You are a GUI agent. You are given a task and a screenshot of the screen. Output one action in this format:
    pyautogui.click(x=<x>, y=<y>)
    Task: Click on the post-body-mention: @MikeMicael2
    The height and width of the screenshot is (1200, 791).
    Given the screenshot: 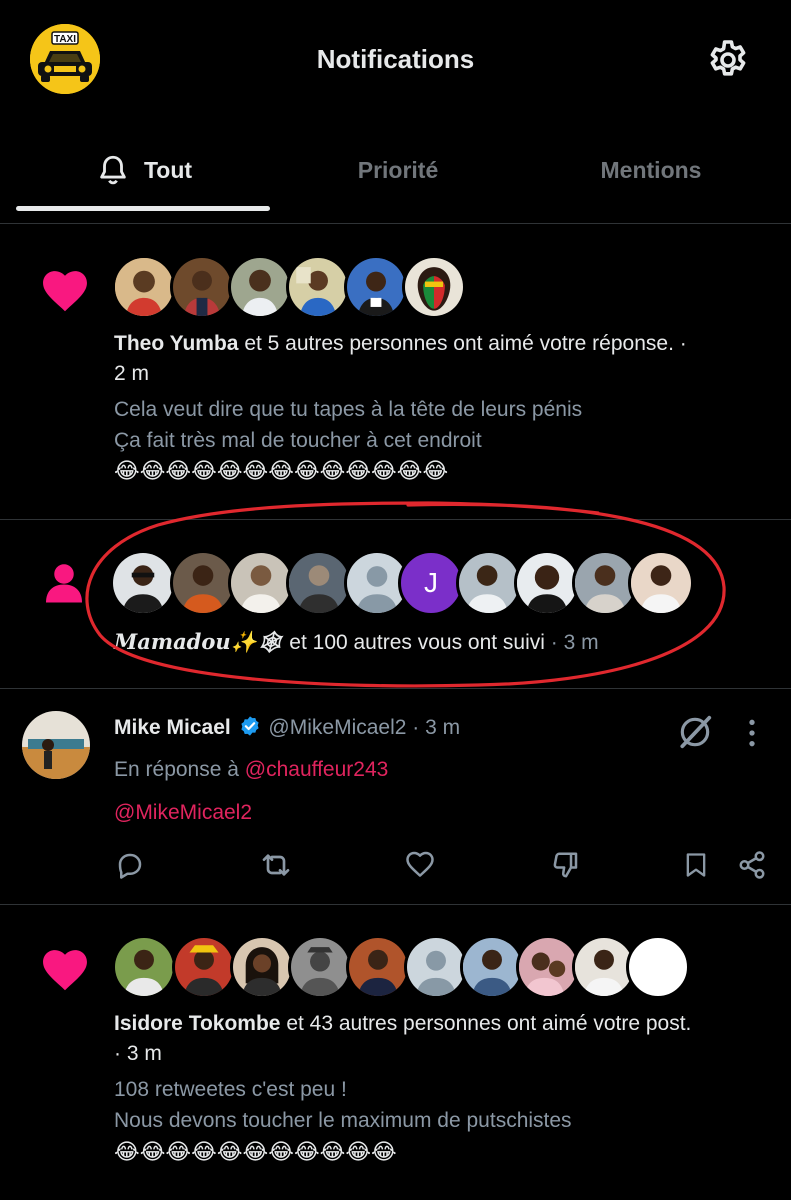 What is the action you would take?
    pyautogui.click(x=183, y=812)
    